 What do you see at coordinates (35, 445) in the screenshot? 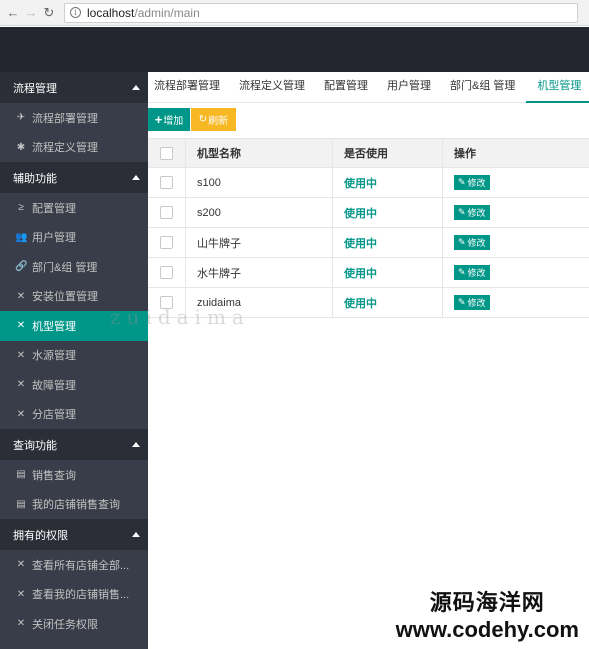
I see `section-title: 查询功能` at bounding box center [35, 445].